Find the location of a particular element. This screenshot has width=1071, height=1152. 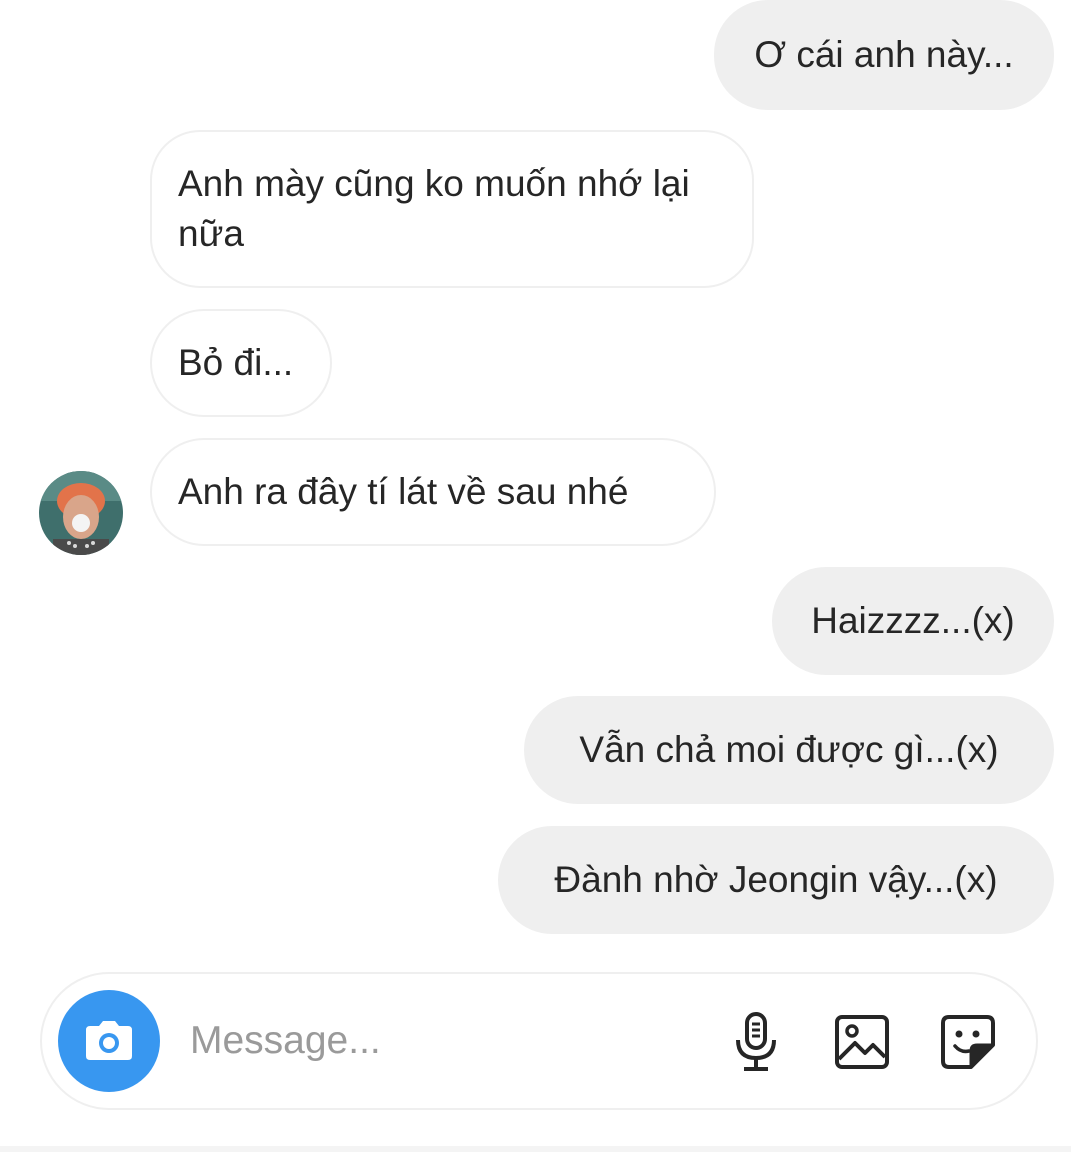

user-avatar is located at coordinates (81, 513).